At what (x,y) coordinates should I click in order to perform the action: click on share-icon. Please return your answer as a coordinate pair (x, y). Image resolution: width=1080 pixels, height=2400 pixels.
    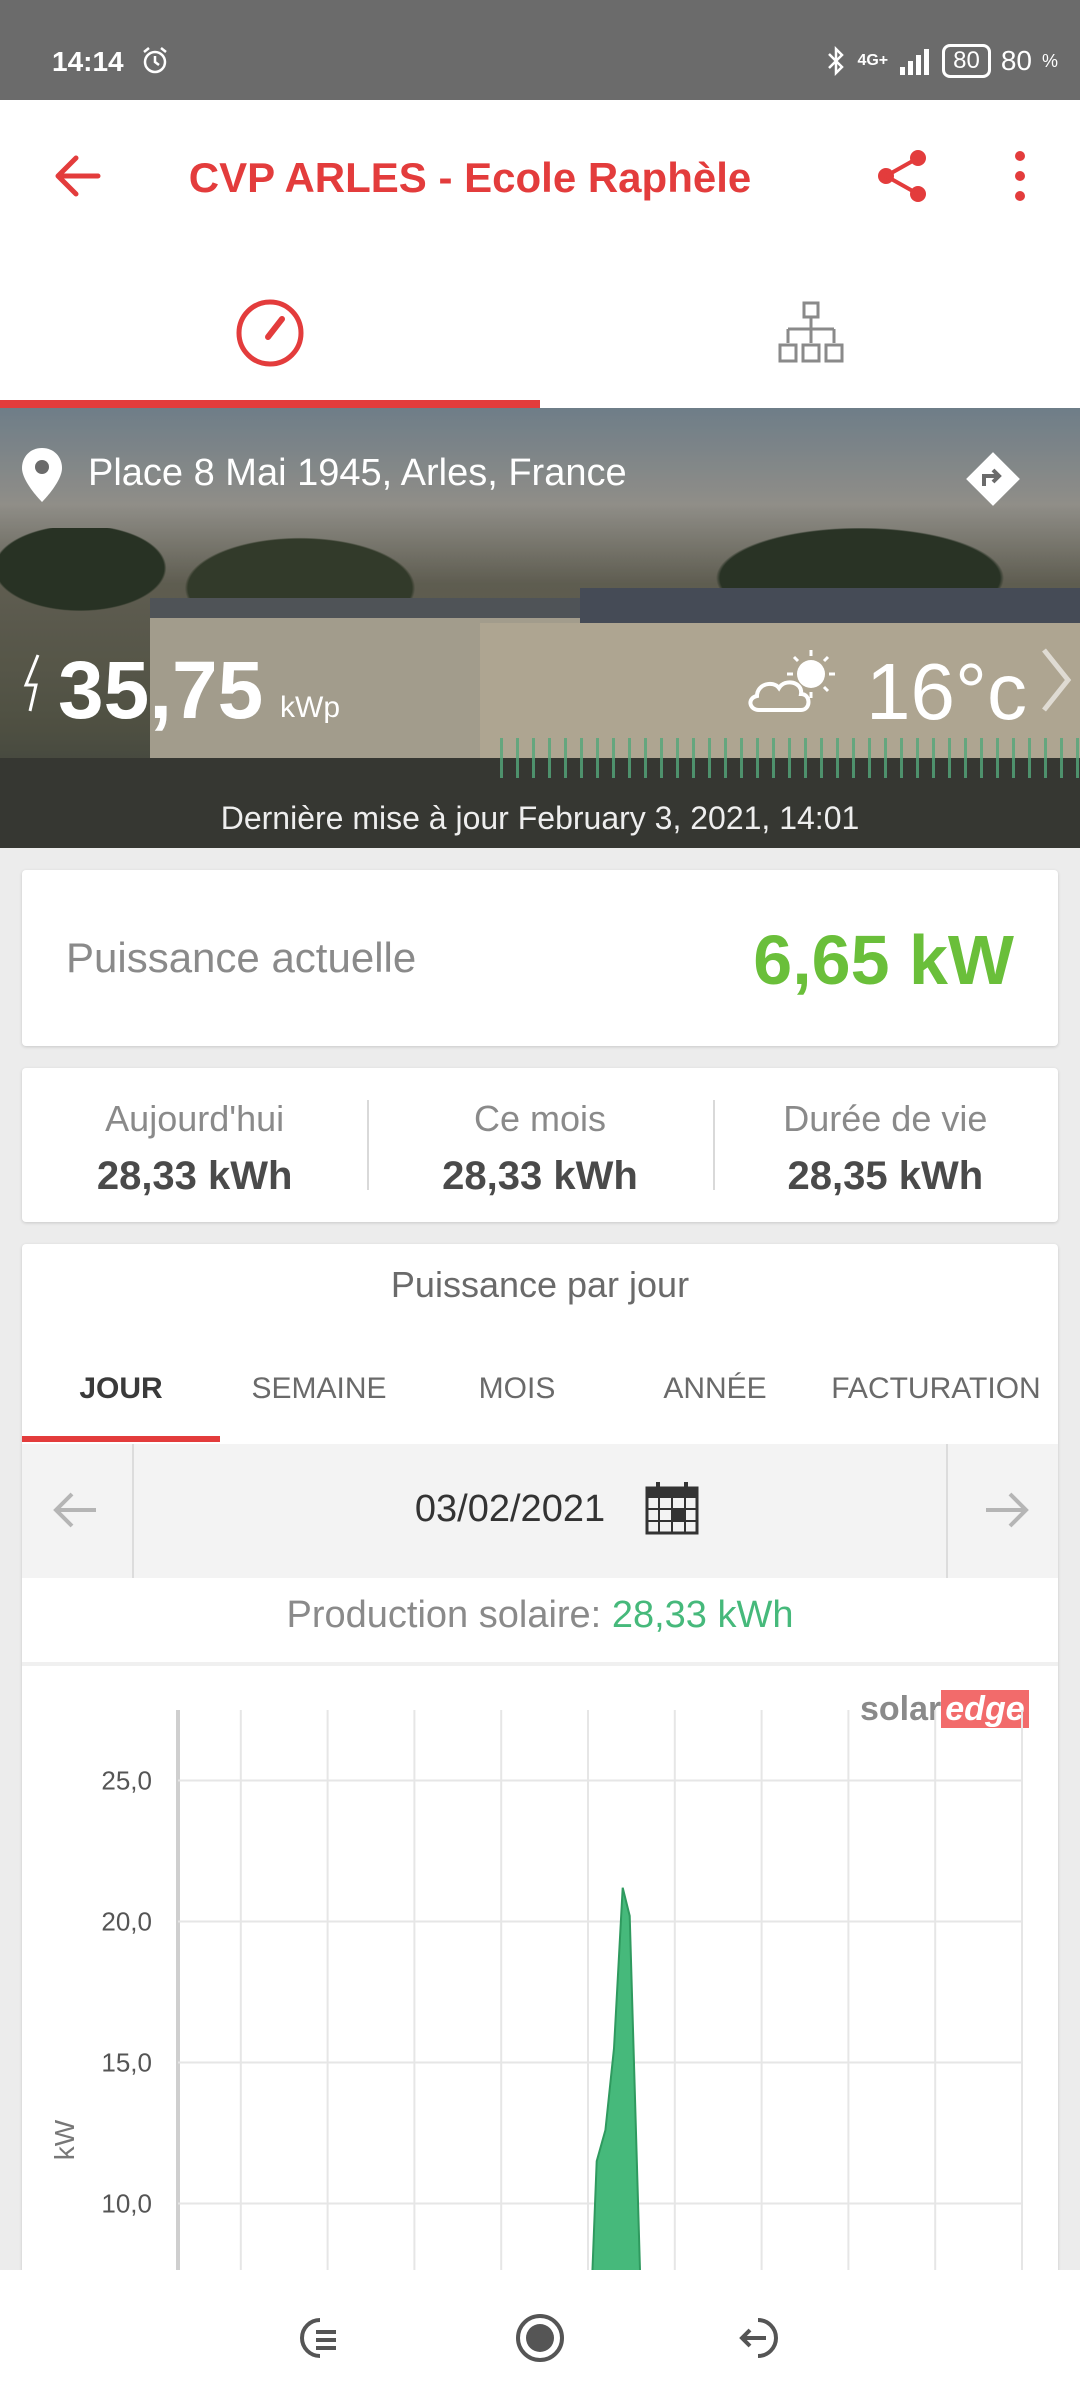
    Looking at the image, I should click on (902, 176).